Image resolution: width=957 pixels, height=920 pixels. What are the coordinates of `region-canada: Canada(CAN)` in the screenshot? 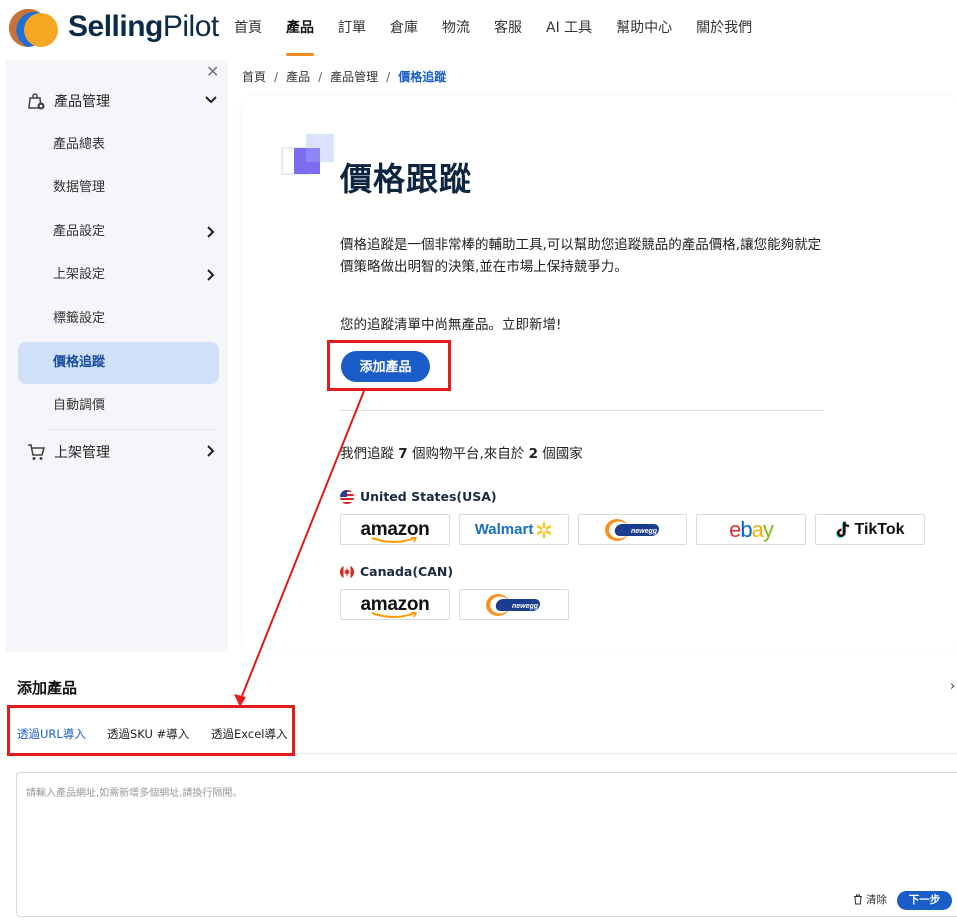 It's located at (396, 571).